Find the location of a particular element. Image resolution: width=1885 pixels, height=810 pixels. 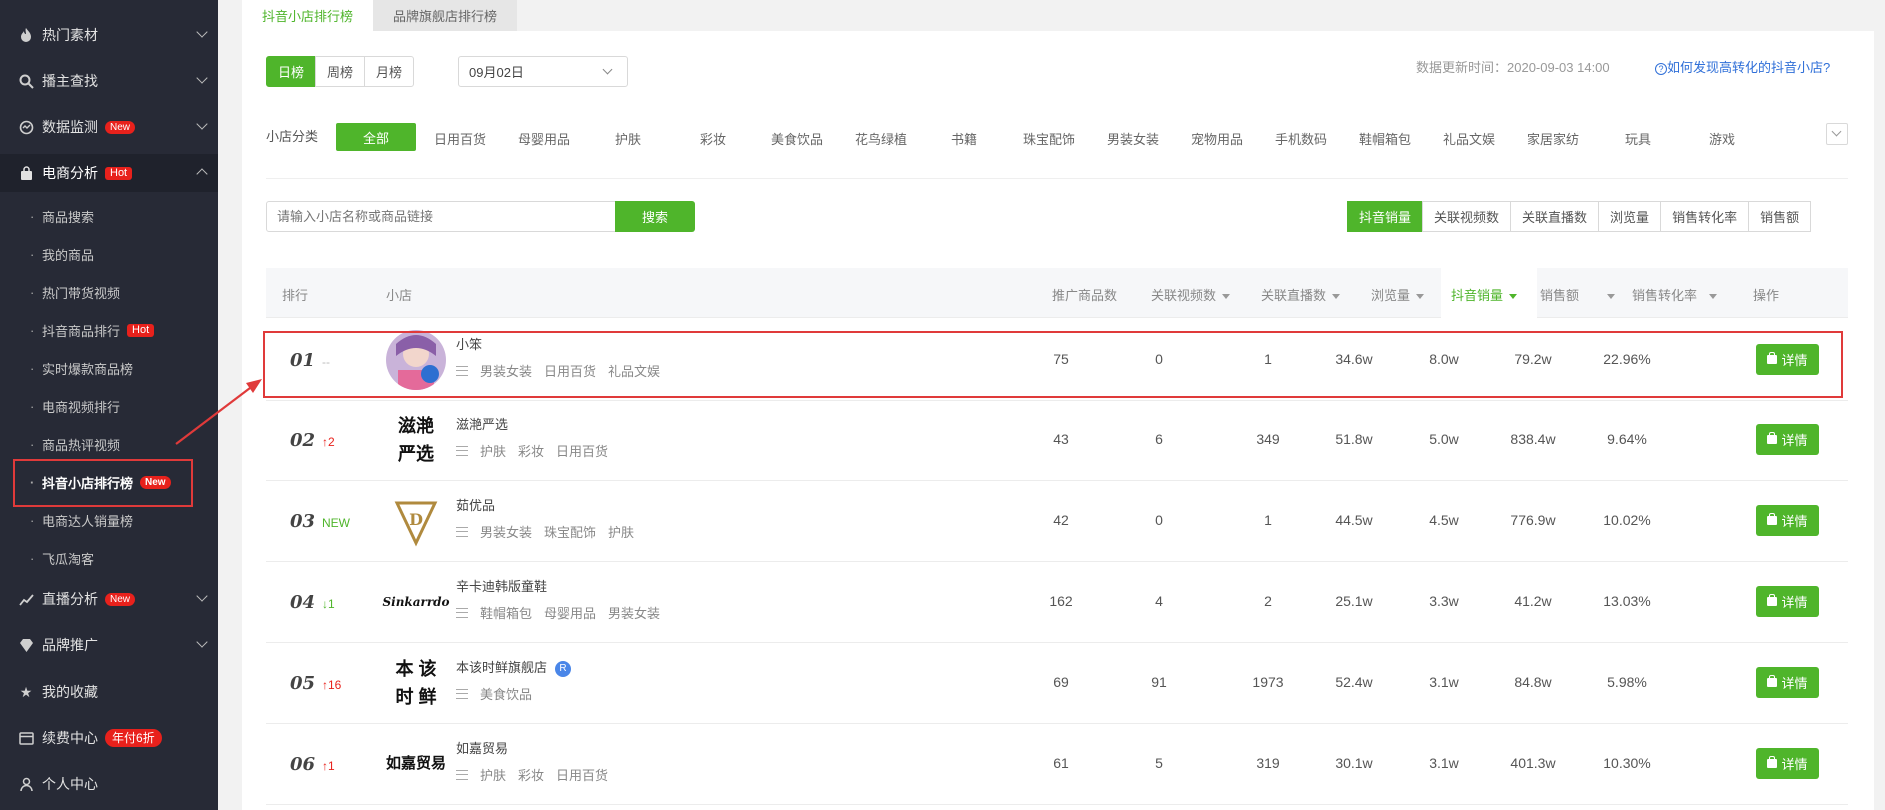

shop-category-tag: 男装女装 is located at coordinates (634, 613).